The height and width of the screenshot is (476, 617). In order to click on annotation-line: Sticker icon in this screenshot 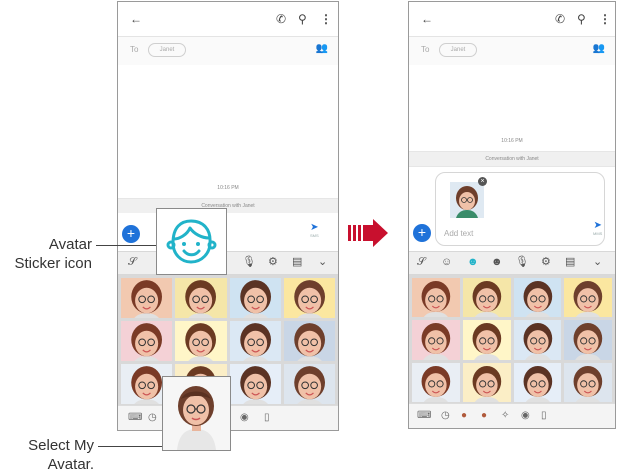, I will do `click(53, 263)`.